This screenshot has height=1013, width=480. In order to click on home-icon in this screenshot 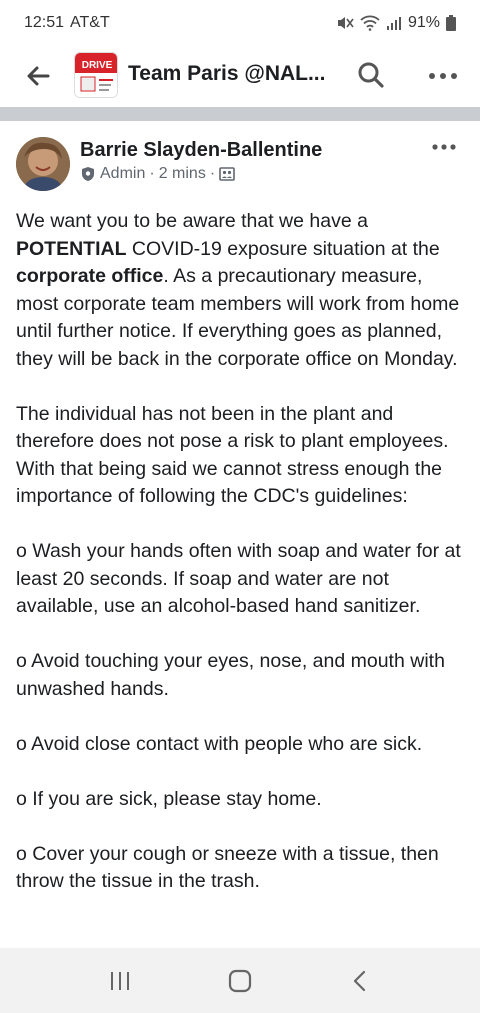, I will do `click(240, 980)`.